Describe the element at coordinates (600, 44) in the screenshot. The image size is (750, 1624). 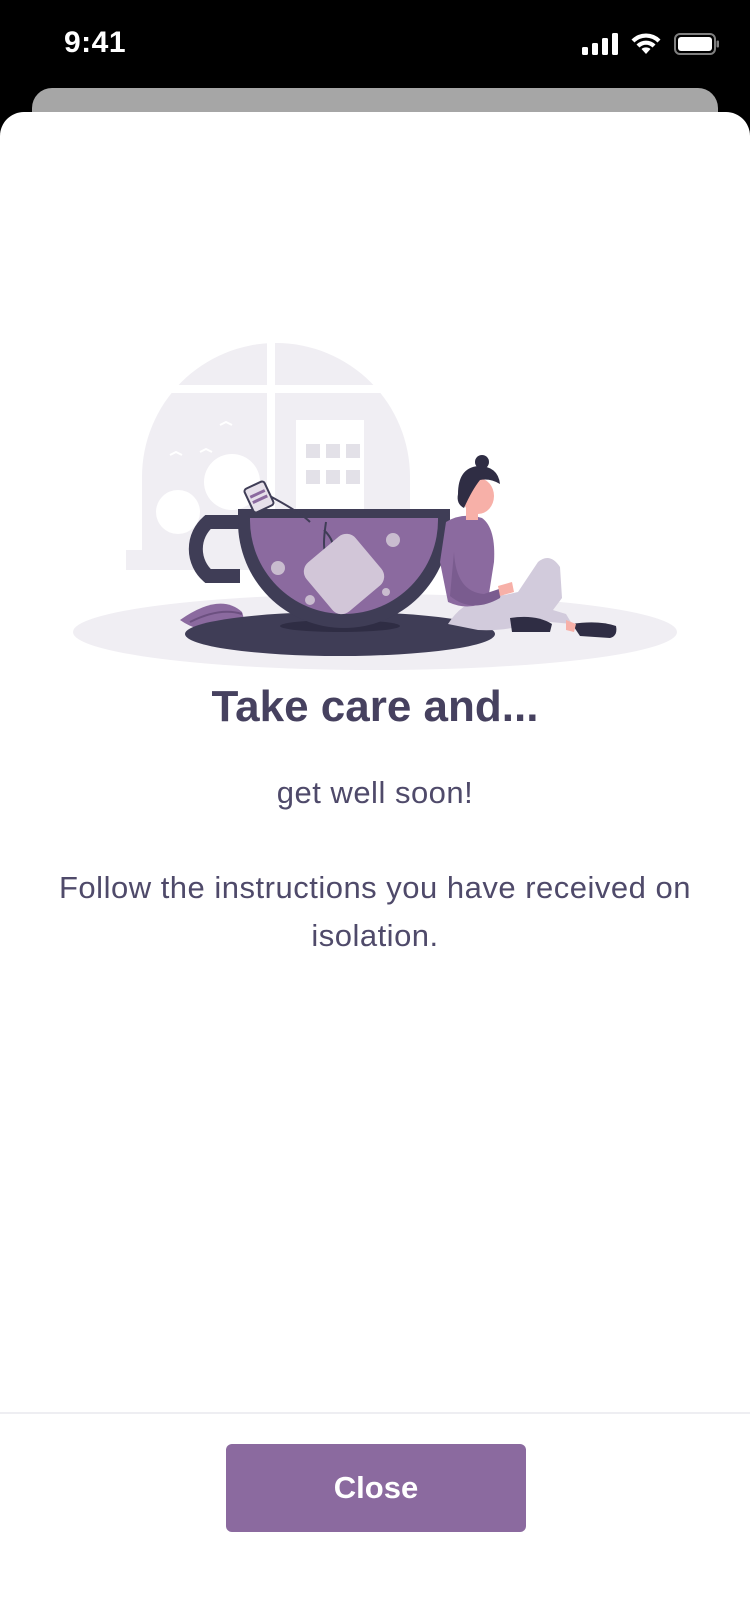
I see `signal-icon` at that location.